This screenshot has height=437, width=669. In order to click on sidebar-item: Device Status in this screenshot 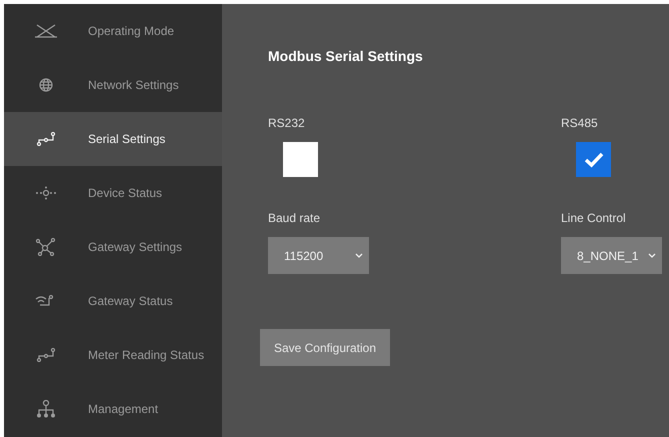, I will do `click(113, 193)`.